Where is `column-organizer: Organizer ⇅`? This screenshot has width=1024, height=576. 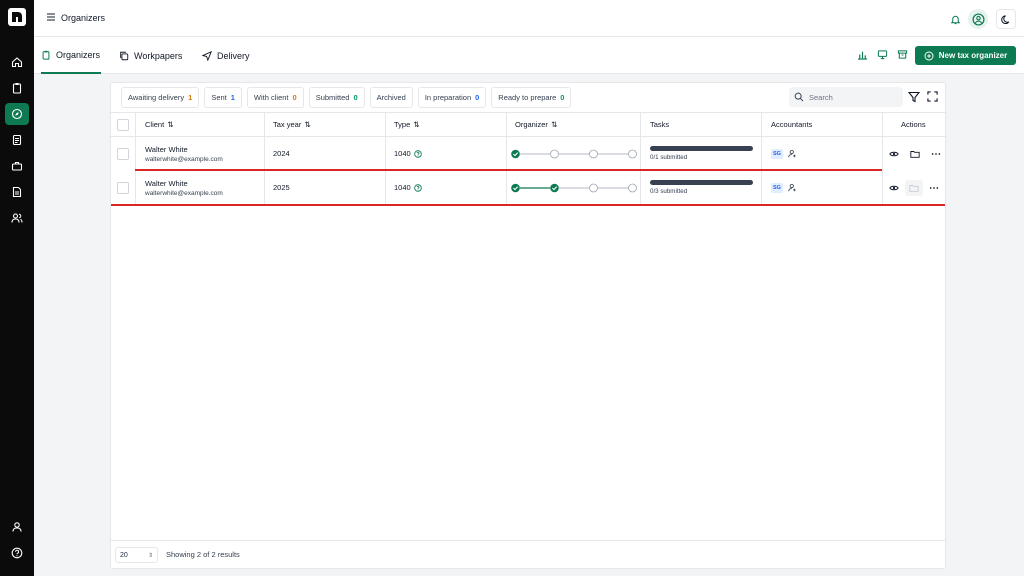
column-organizer: Organizer ⇅ is located at coordinates (536, 124).